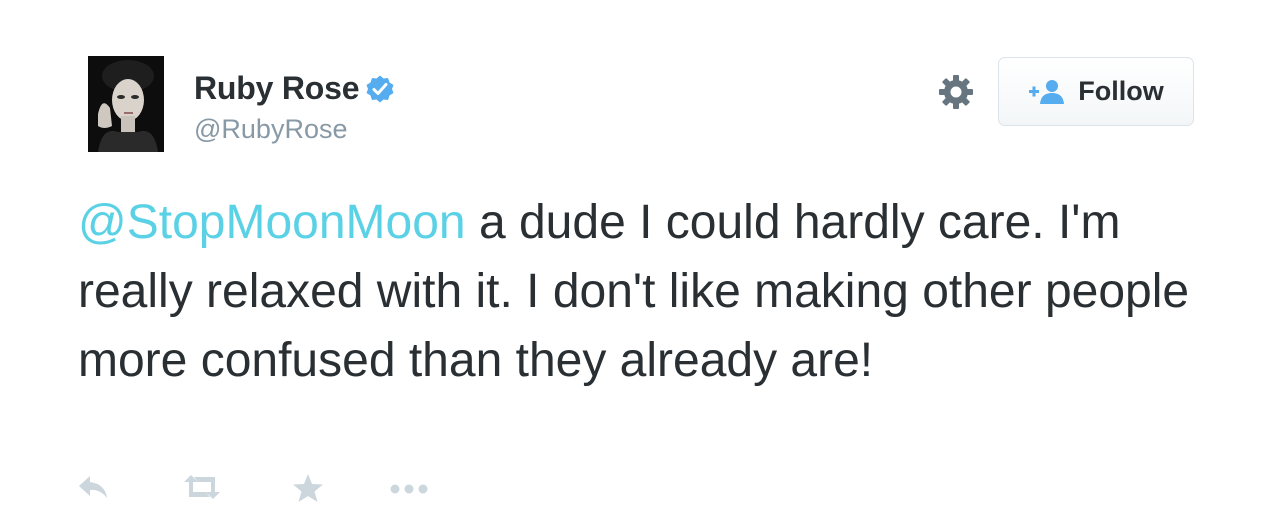 The image size is (1270, 522). Describe the element at coordinates (409, 487) in the screenshot. I see `more-icon` at that location.